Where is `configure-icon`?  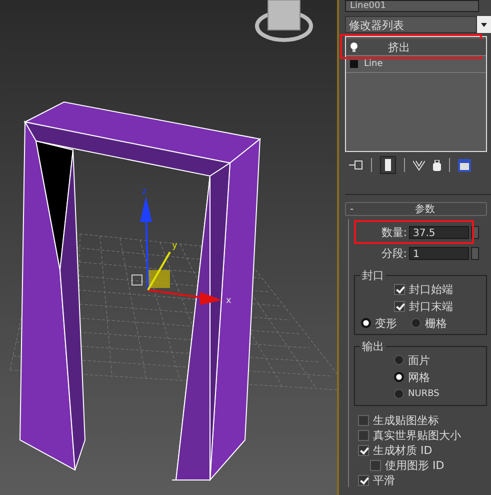
configure-icon is located at coordinates (464, 165).